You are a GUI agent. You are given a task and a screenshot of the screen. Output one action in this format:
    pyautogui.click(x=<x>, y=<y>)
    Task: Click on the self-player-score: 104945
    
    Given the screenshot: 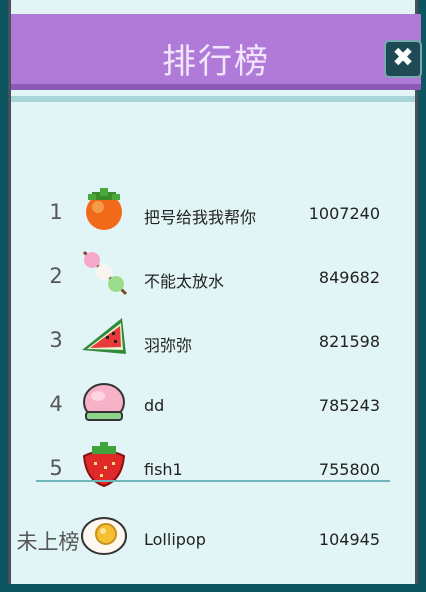 What is the action you would take?
    pyautogui.click(x=349, y=539)
    